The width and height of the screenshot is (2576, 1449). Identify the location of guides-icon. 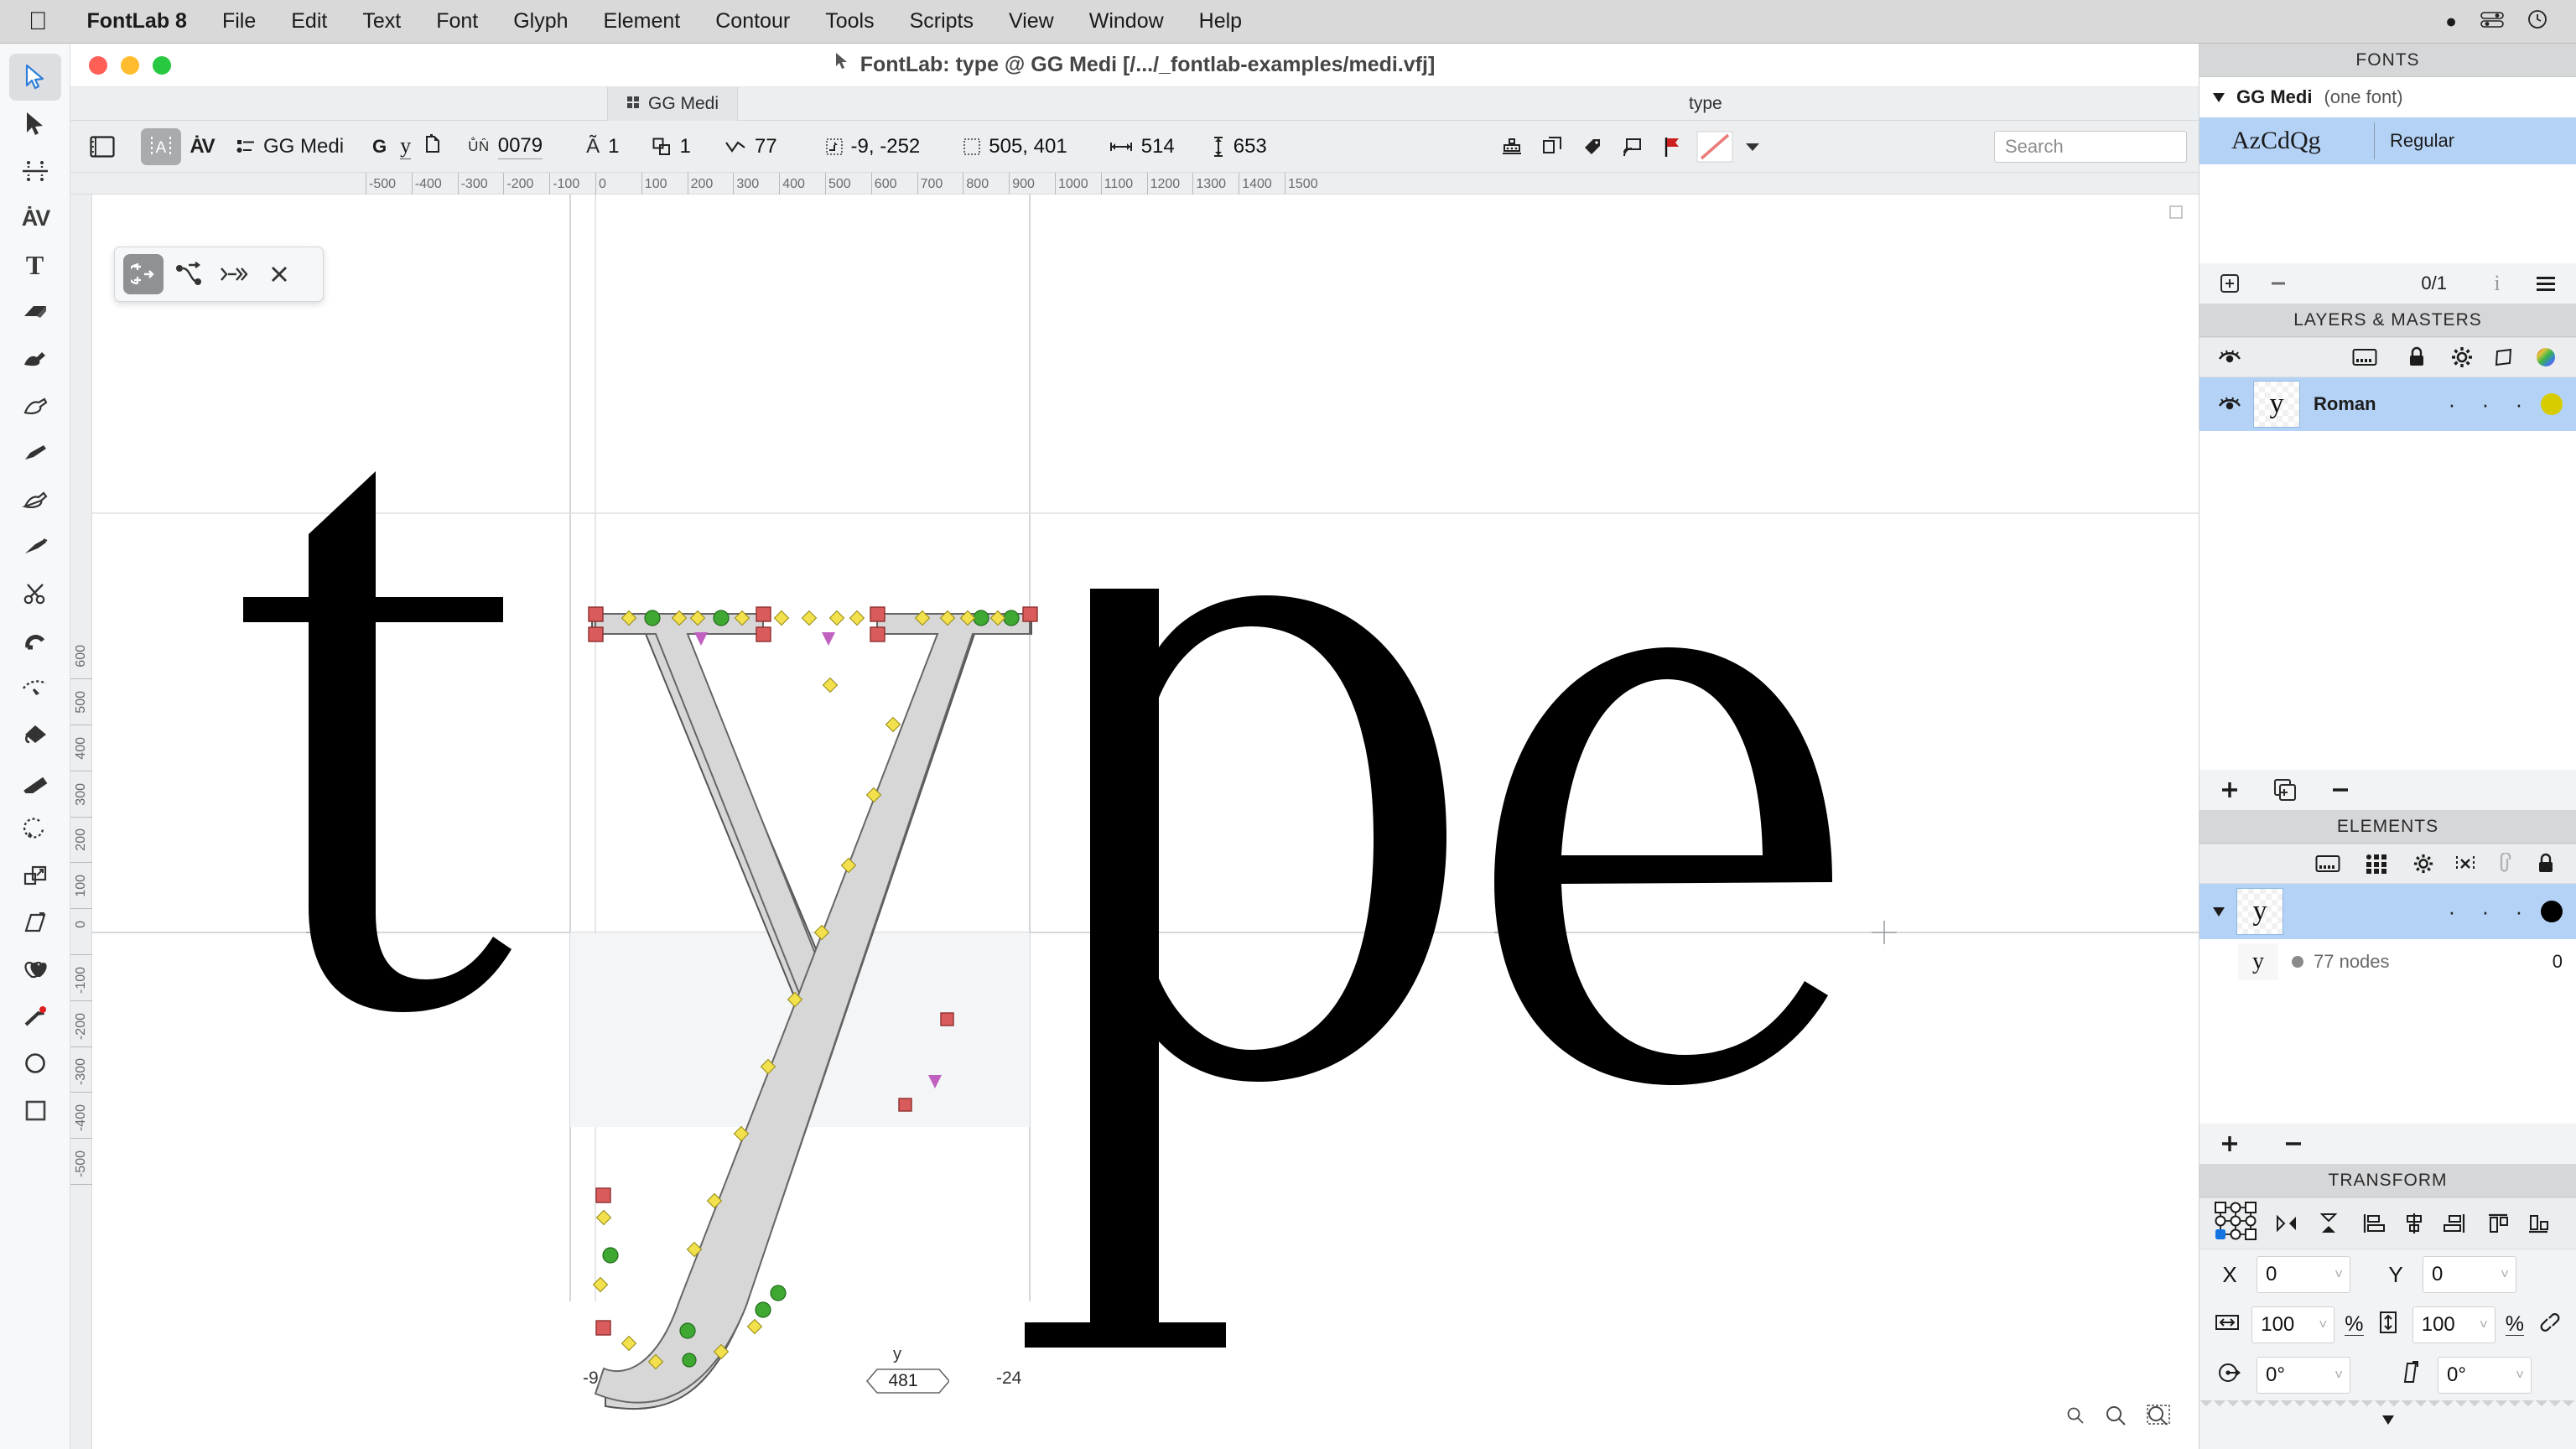
(1633, 146).